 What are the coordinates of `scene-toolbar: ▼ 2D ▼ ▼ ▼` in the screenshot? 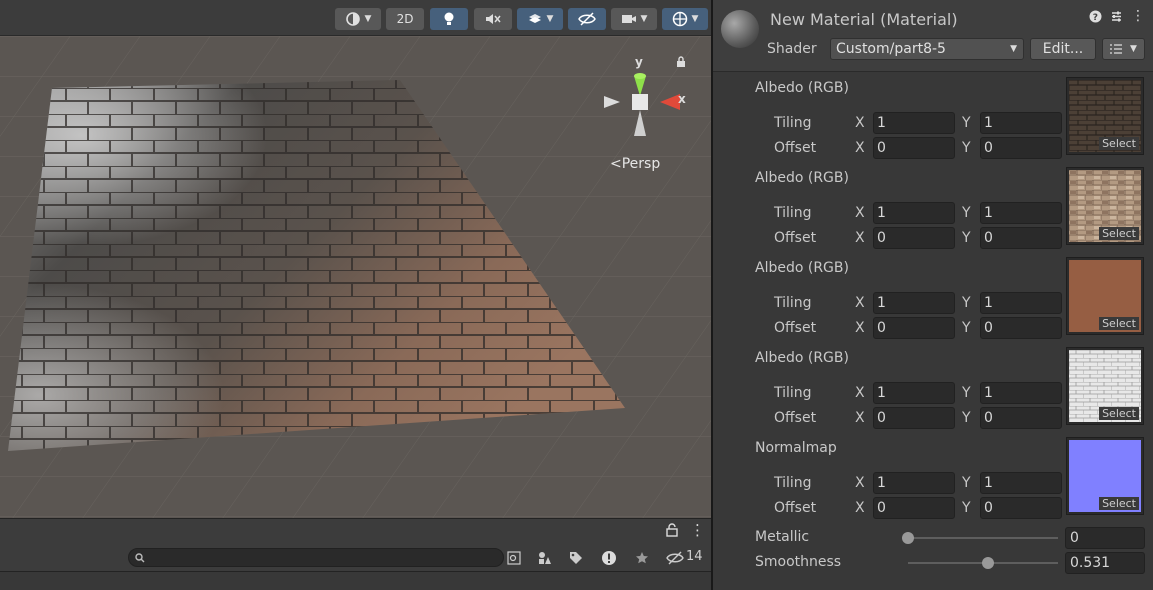 It's located at (355, 18).